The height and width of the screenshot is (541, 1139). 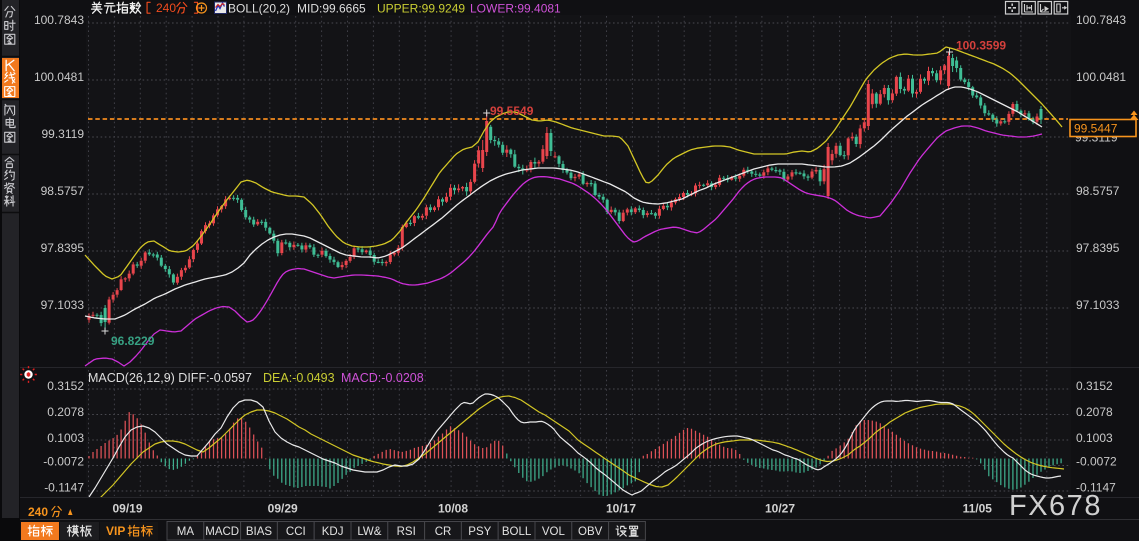 What do you see at coordinates (186, 532) in the screenshot?
I see `svg-text: MA` at bounding box center [186, 532].